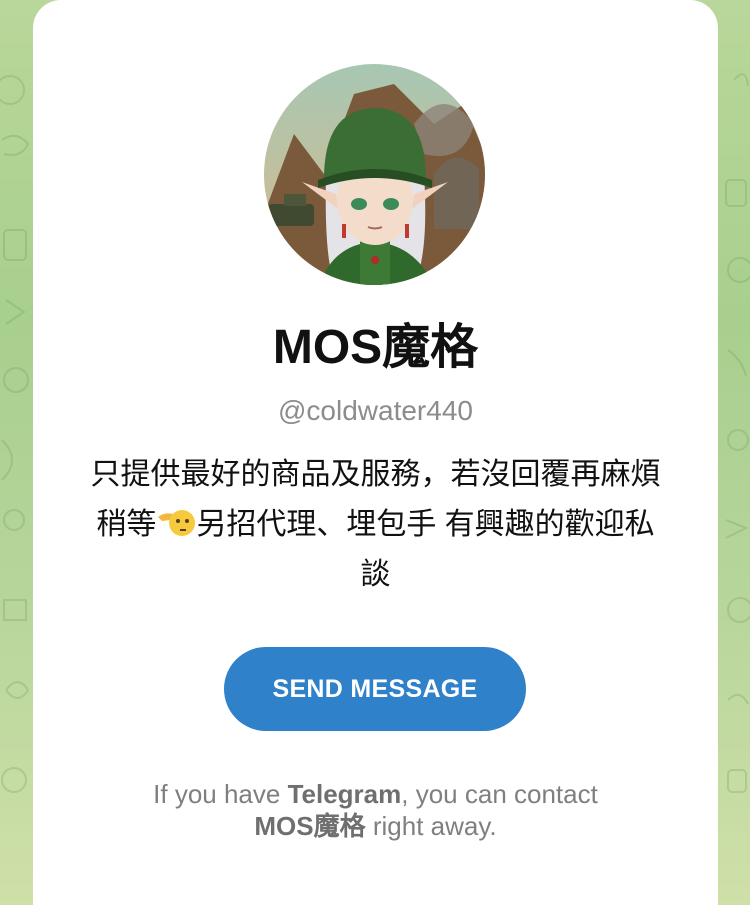 This screenshot has width=750, height=905. What do you see at coordinates (375, 347) in the screenshot?
I see `profile-name: MOS魔格` at bounding box center [375, 347].